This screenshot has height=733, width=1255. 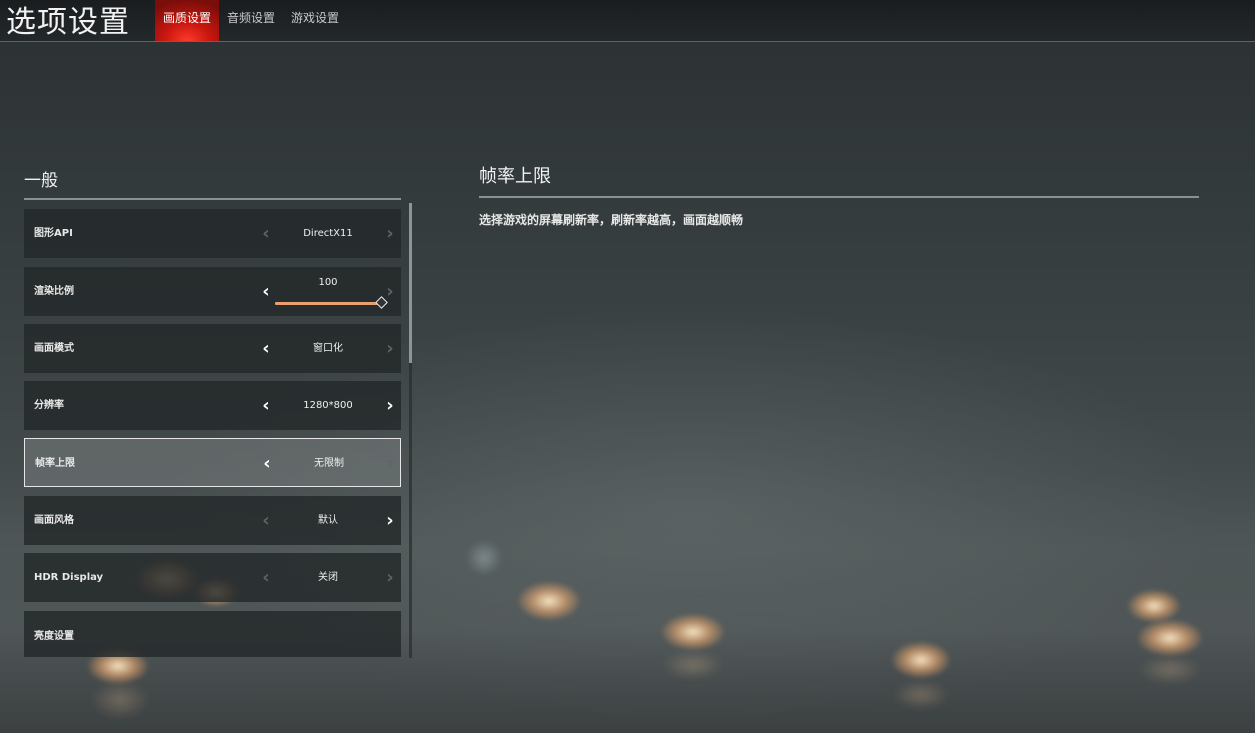 What do you see at coordinates (49, 405) in the screenshot?
I see `setting-label: 分辨率` at bounding box center [49, 405].